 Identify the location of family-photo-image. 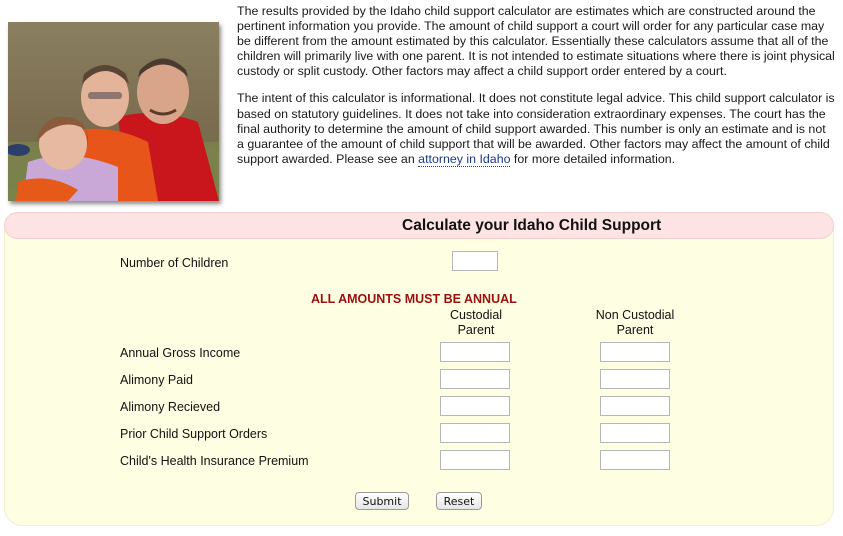
(113, 111).